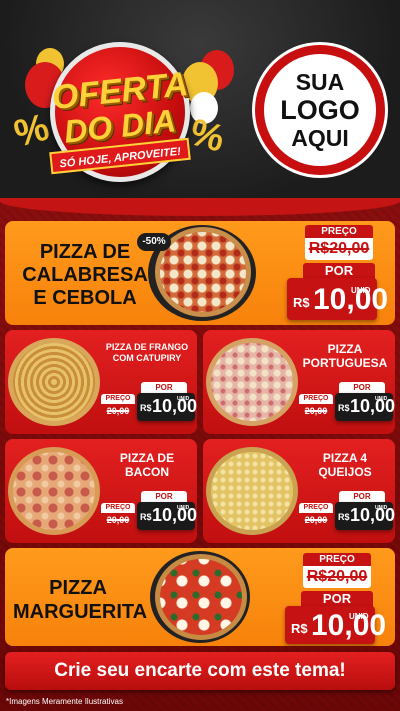 Image resolution: width=400 pixels, height=711 pixels. What do you see at coordinates (80, 612) in the screenshot?
I see `product-name: MARGUERITA` at bounding box center [80, 612].